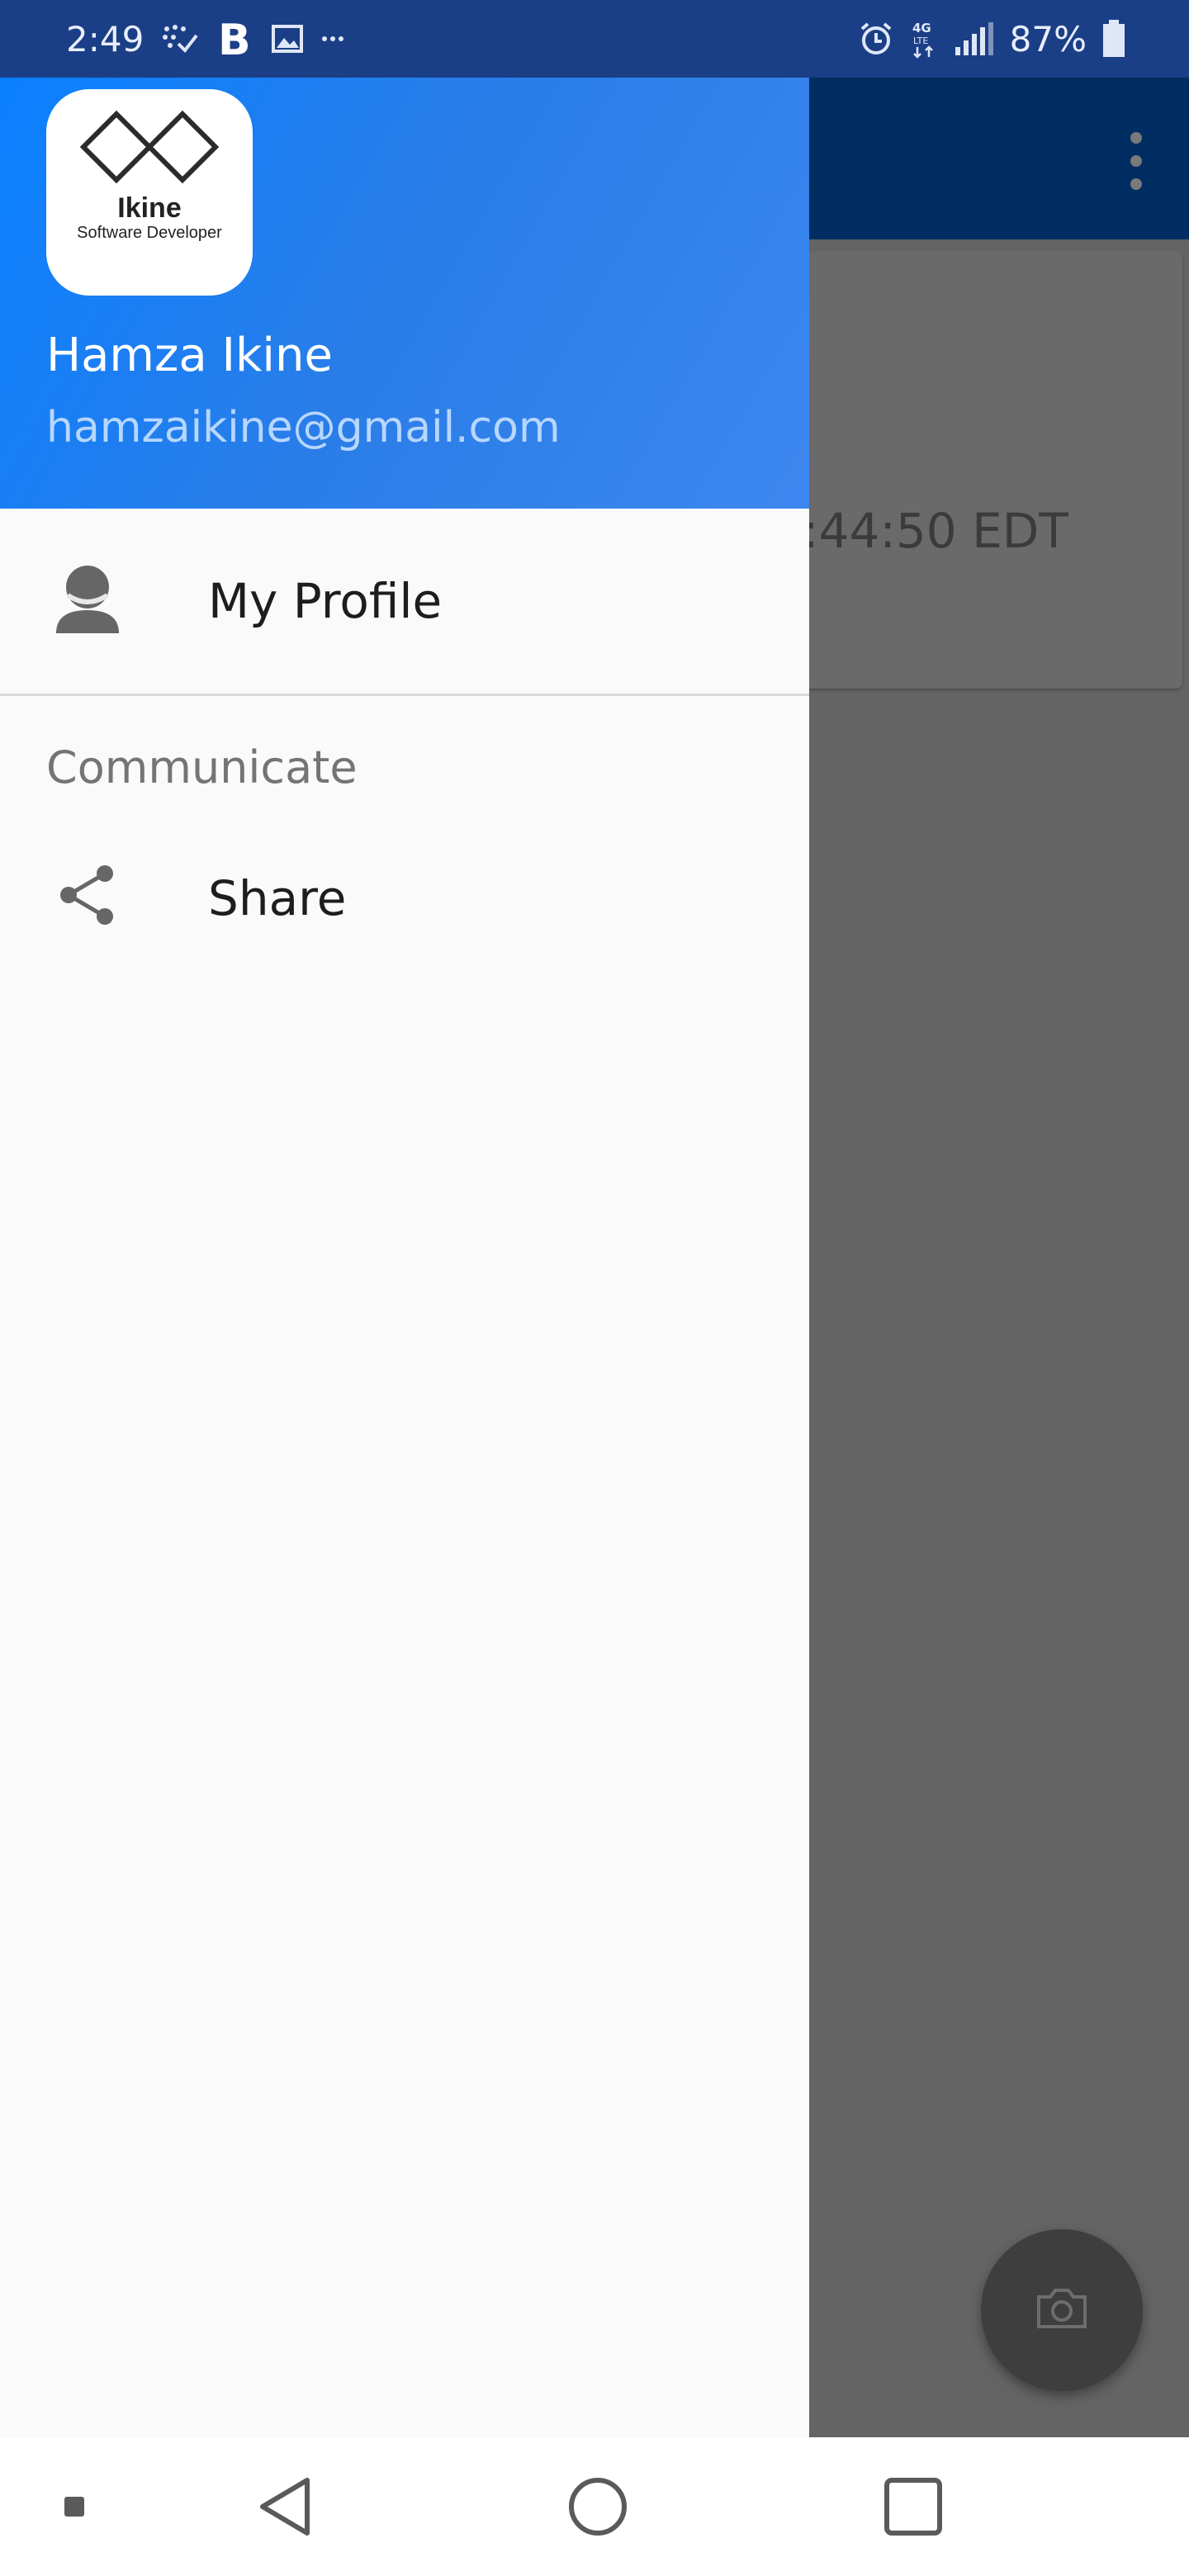  What do you see at coordinates (974, 39) in the screenshot?
I see `signal-icon` at bounding box center [974, 39].